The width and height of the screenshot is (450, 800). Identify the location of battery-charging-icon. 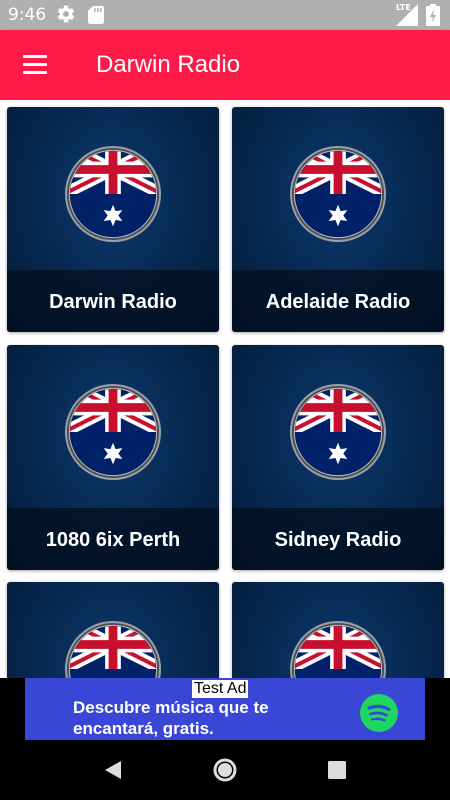
(433, 15).